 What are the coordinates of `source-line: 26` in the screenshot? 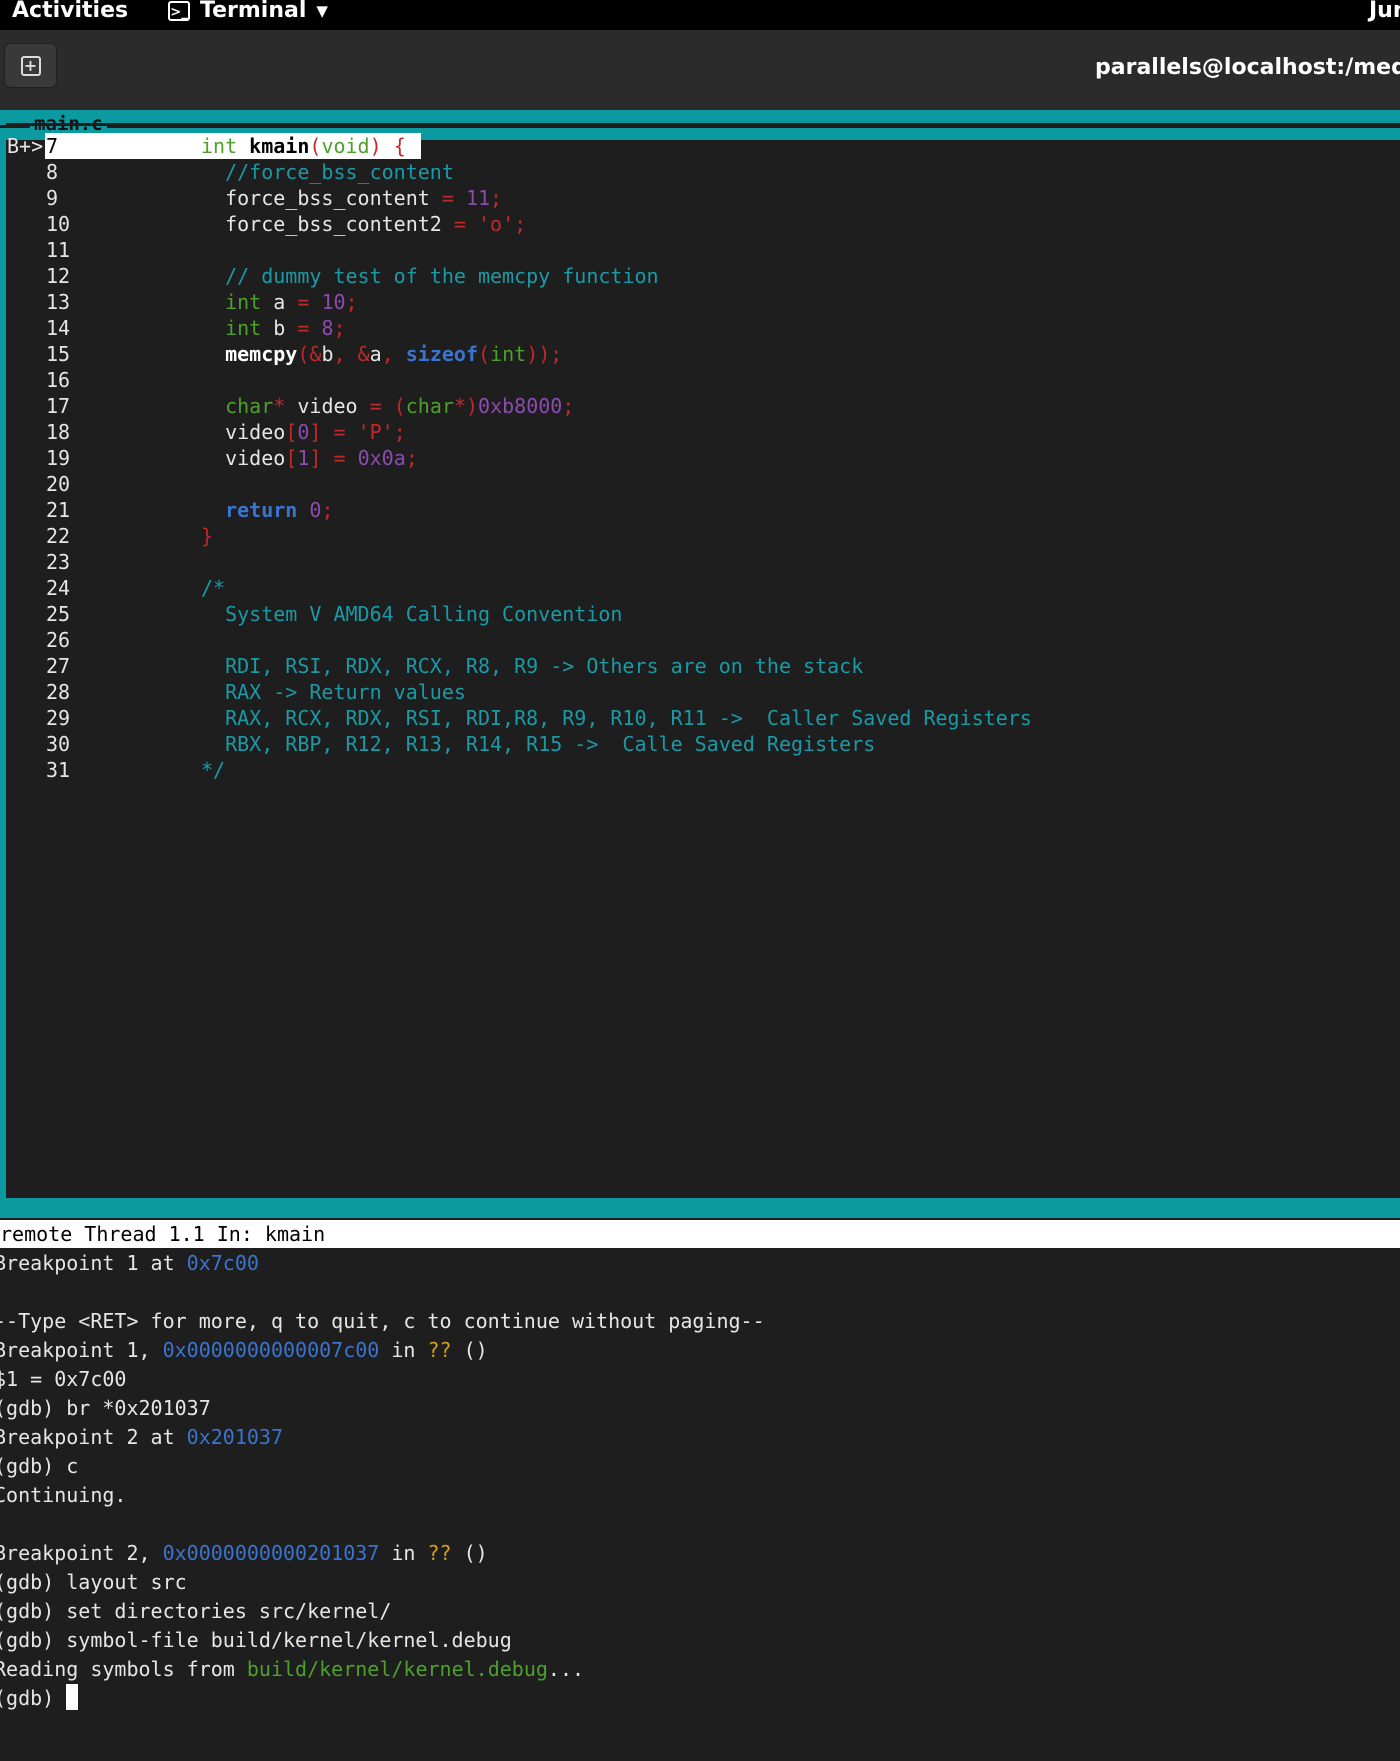 It's located at (701, 640).